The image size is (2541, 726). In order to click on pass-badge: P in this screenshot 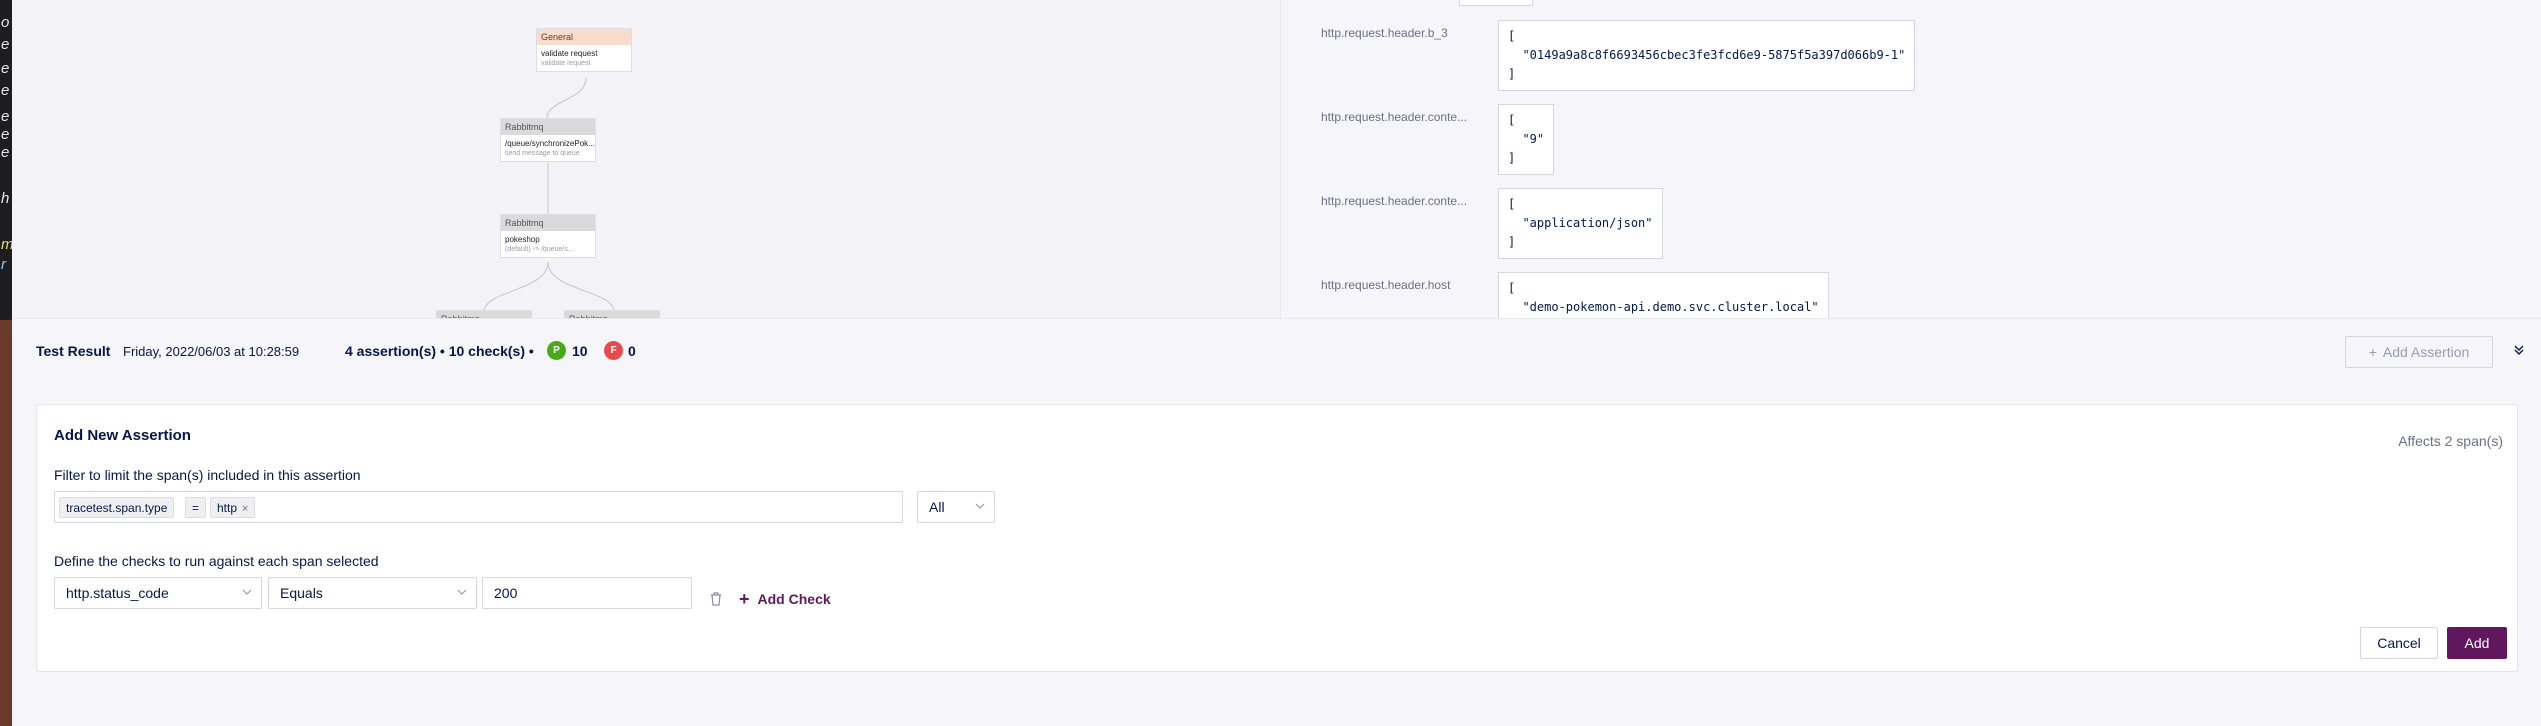, I will do `click(556, 350)`.